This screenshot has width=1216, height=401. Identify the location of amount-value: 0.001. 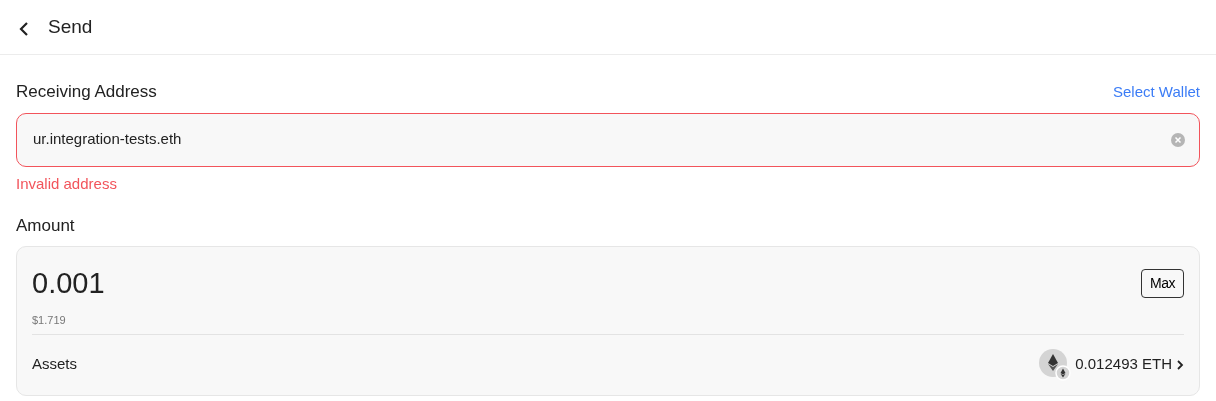
(68, 283).